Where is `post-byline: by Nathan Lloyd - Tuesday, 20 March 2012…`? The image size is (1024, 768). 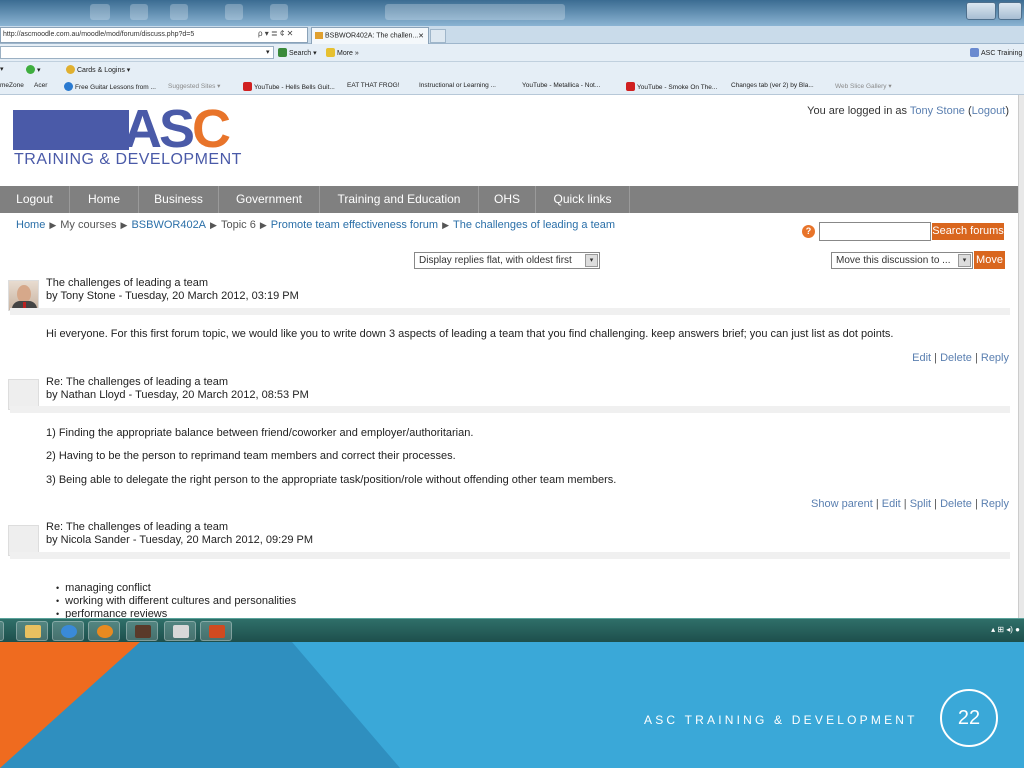
post-byline: by Nathan Lloyd - Tuesday, 20 March 2012… is located at coordinates (177, 395).